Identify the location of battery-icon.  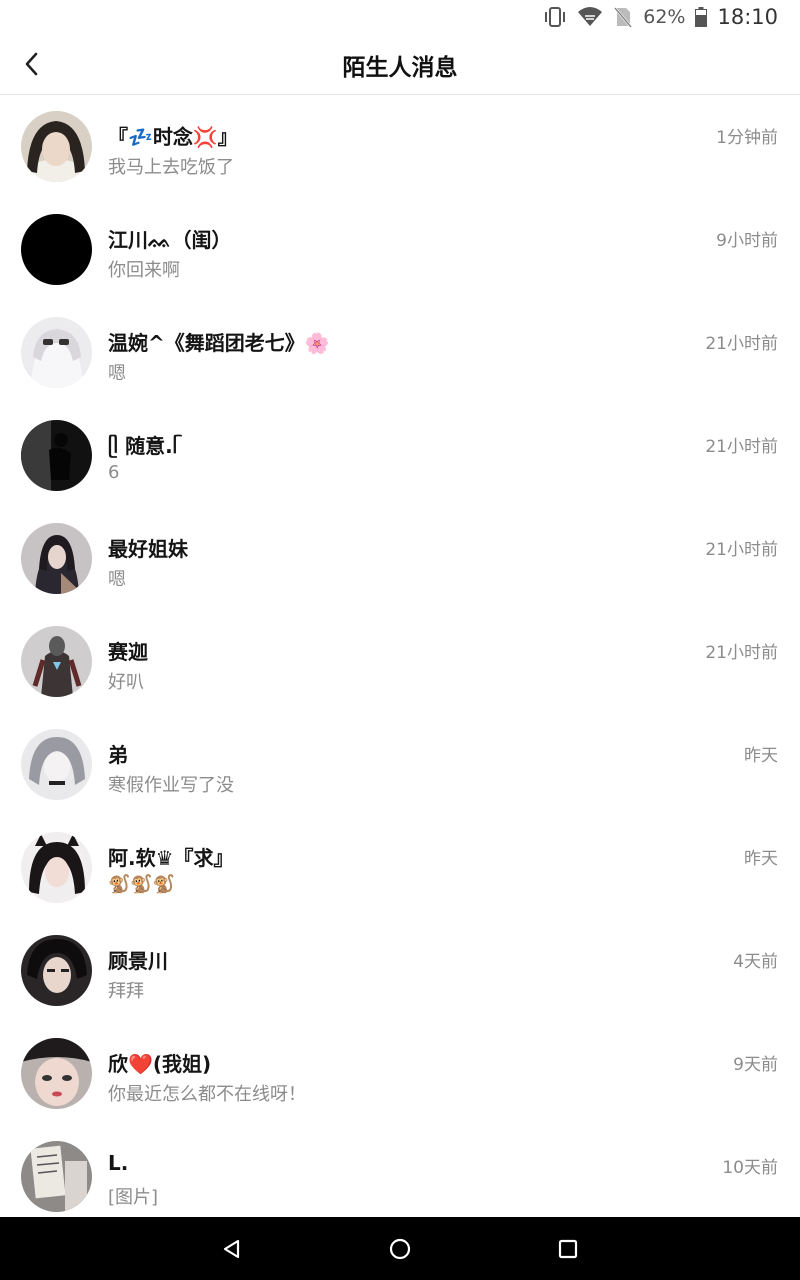
(701, 17).